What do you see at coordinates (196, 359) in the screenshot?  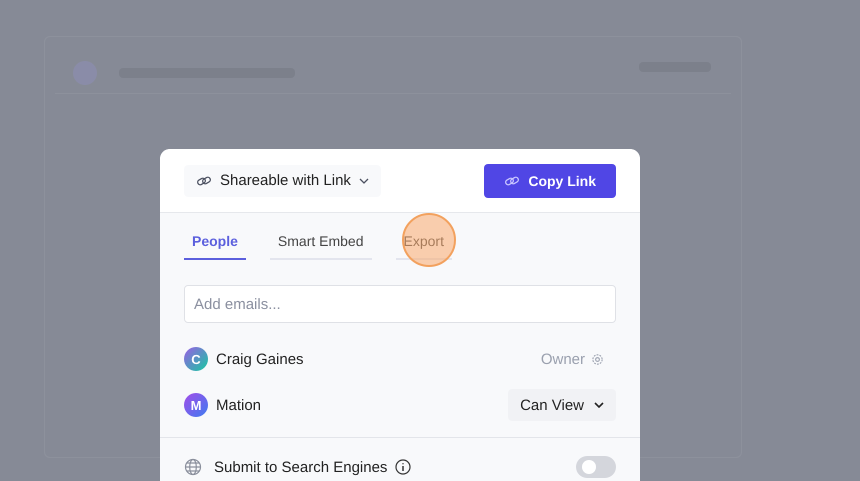 I see `avatar: C` at bounding box center [196, 359].